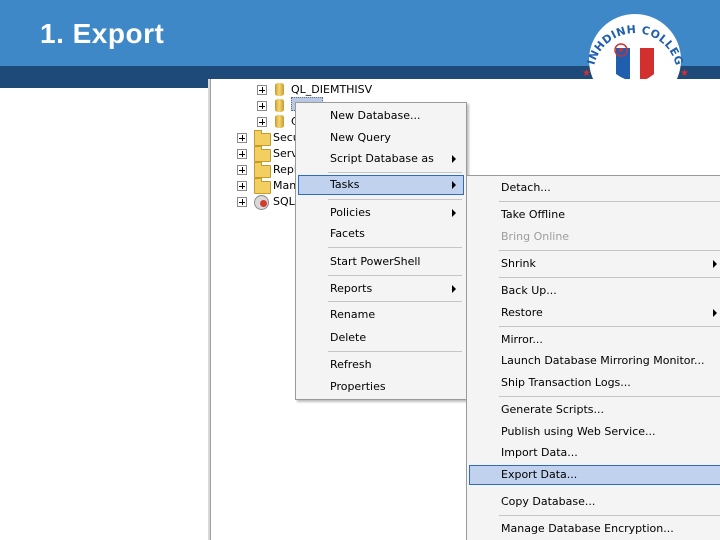  What do you see at coordinates (381, 234) in the screenshot?
I see `menu-item-facets: Facets` at bounding box center [381, 234].